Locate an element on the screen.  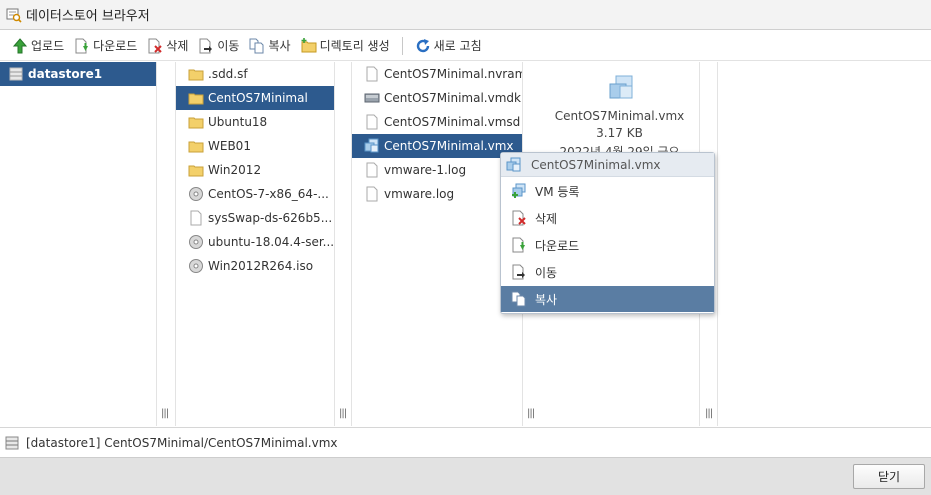
create-directory-button: 디렉토리 생성 is located at coordinates (345, 46).